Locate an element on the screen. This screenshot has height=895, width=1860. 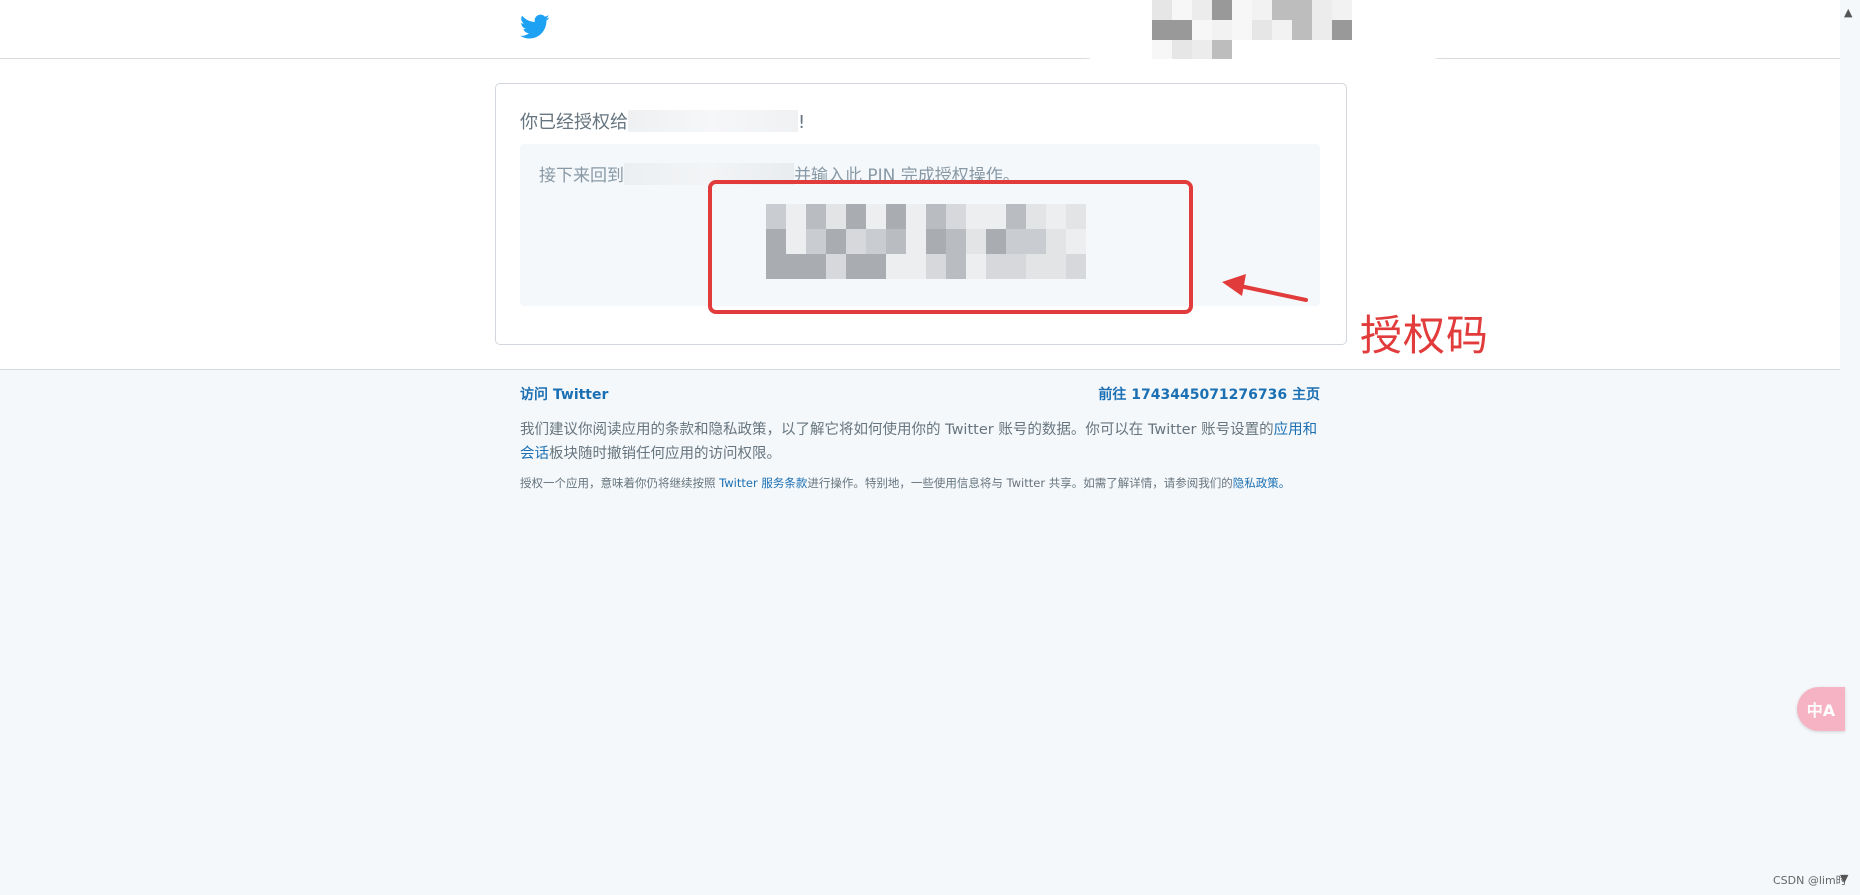
pin-instruction-prefix: 接下来回到 is located at coordinates (581, 176).